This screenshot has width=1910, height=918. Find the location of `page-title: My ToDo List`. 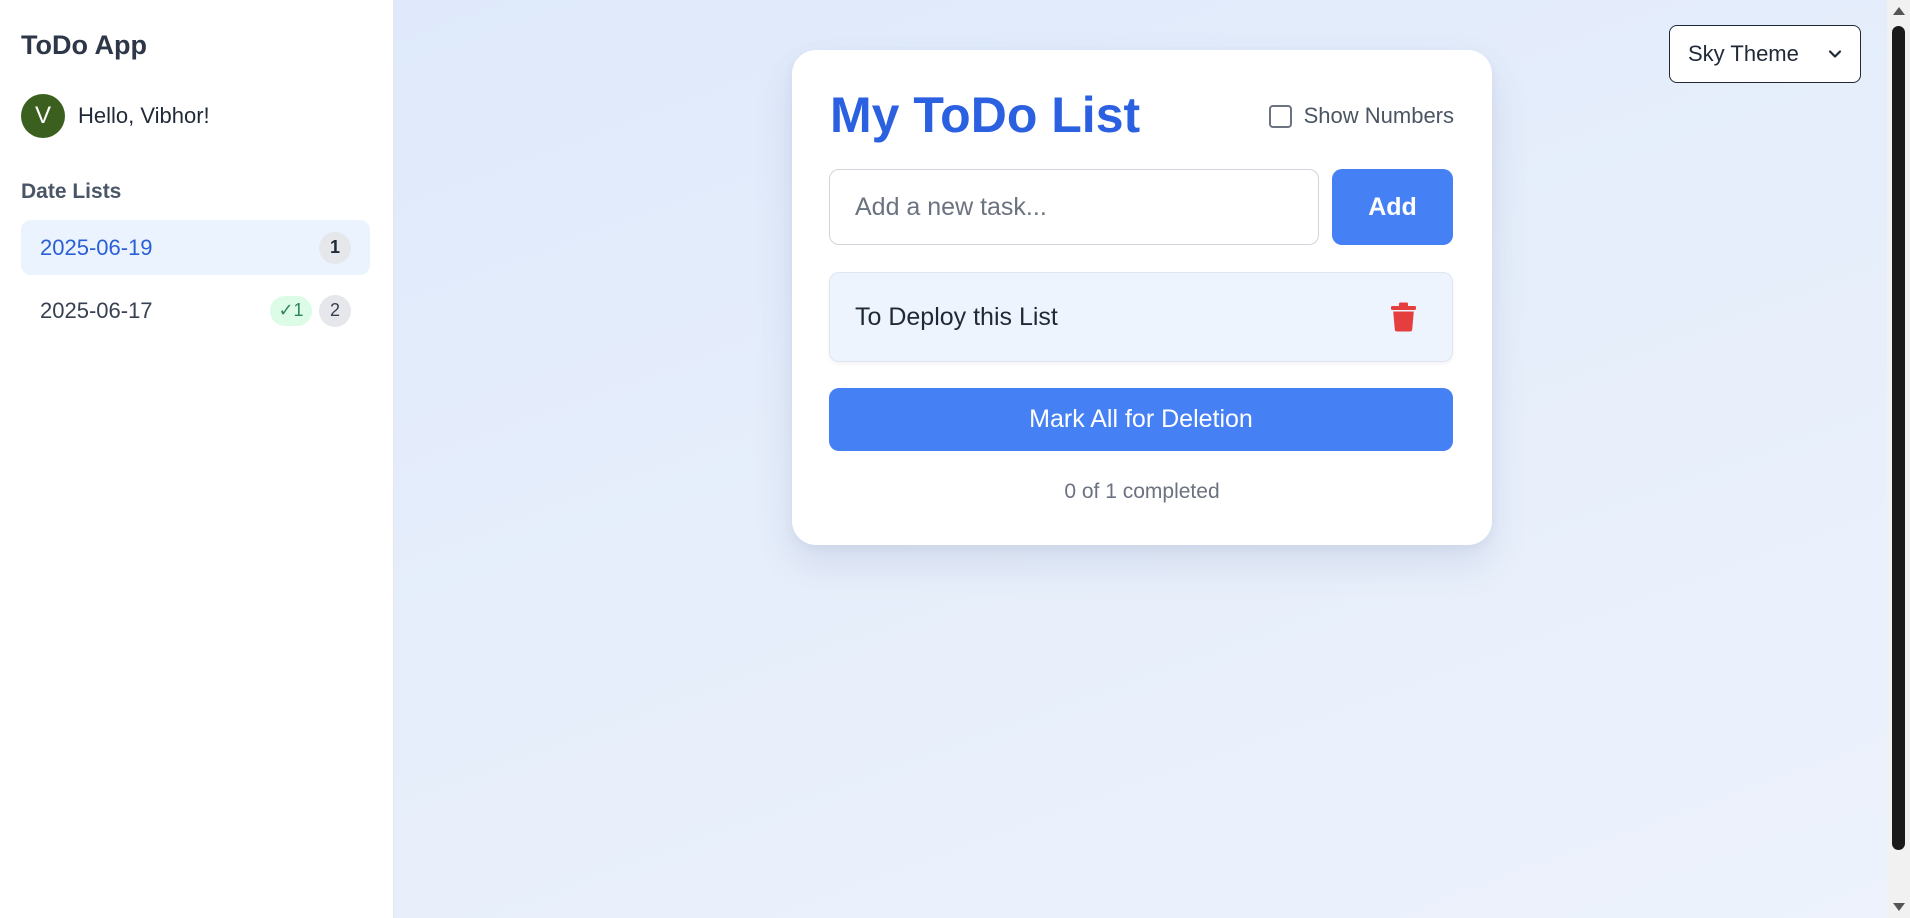

page-title: My ToDo List is located at coordinates (985, 115).